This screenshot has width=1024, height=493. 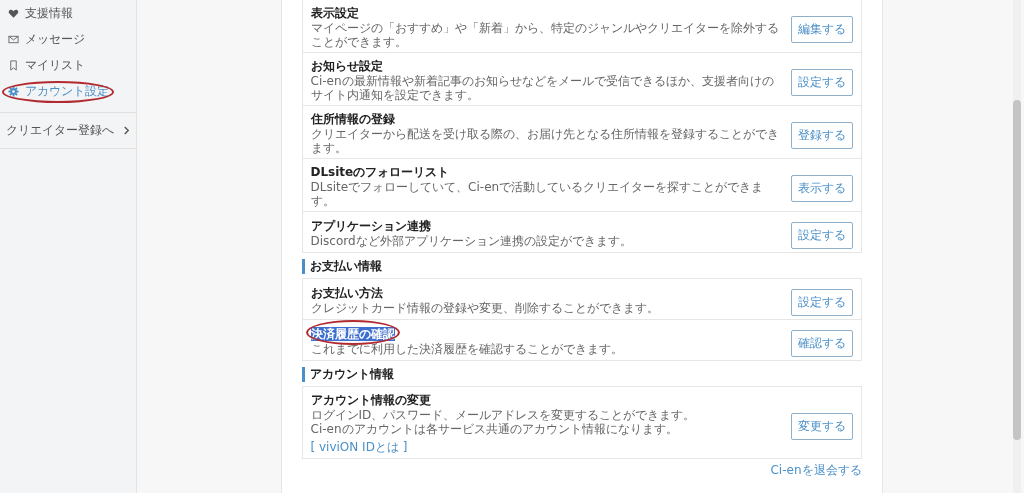 I want to click on action-button: 登録する, so click(x=821, y=135).